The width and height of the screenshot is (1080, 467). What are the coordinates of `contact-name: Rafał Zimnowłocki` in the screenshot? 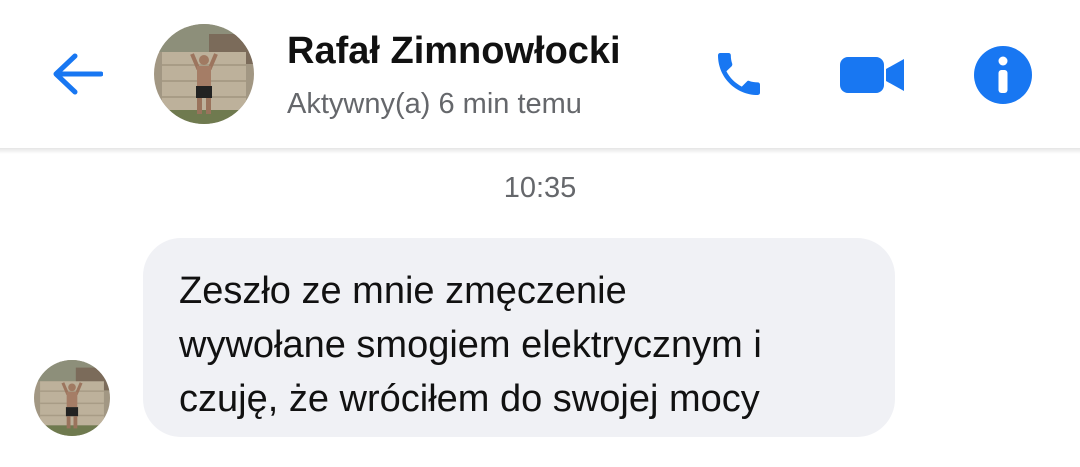 It's located at (454, 51).